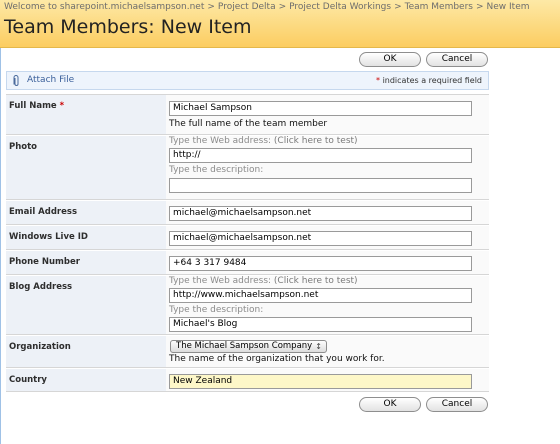 Image resolution: width=560 pixels, height=444 pixels. Describe the element at coordinates (104, 7) in the screenshot. I see `breadcrumb-site: Welcome to sharepoint.michaelsampson.net` at that location.